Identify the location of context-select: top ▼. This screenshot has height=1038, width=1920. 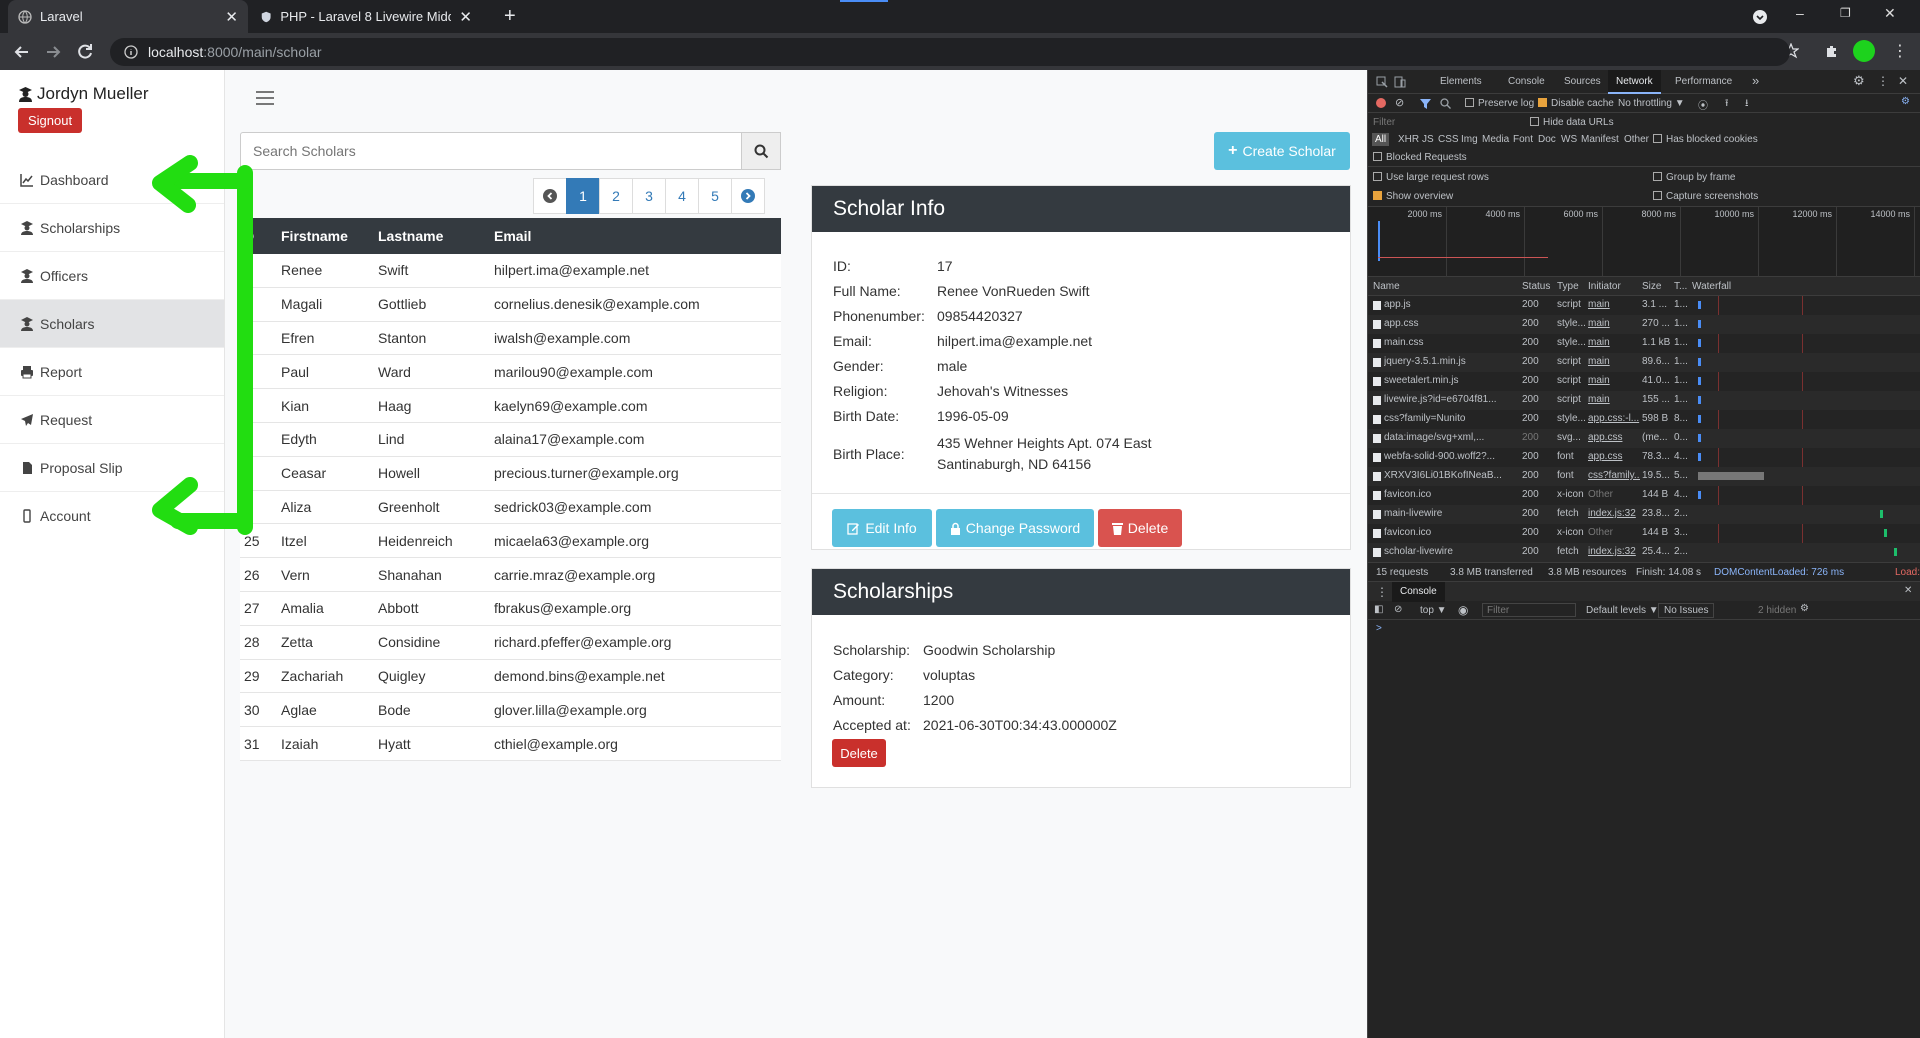
(1433, 610).